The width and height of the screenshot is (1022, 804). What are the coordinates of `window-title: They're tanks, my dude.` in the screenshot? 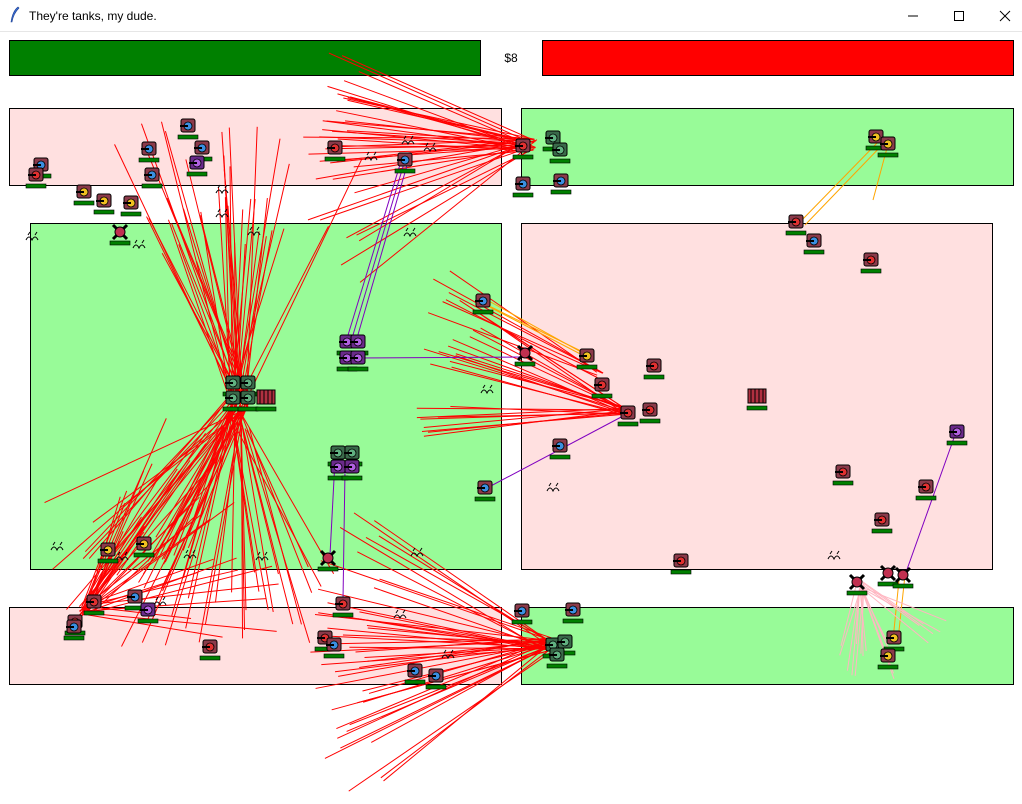 It's located at (93, 16).